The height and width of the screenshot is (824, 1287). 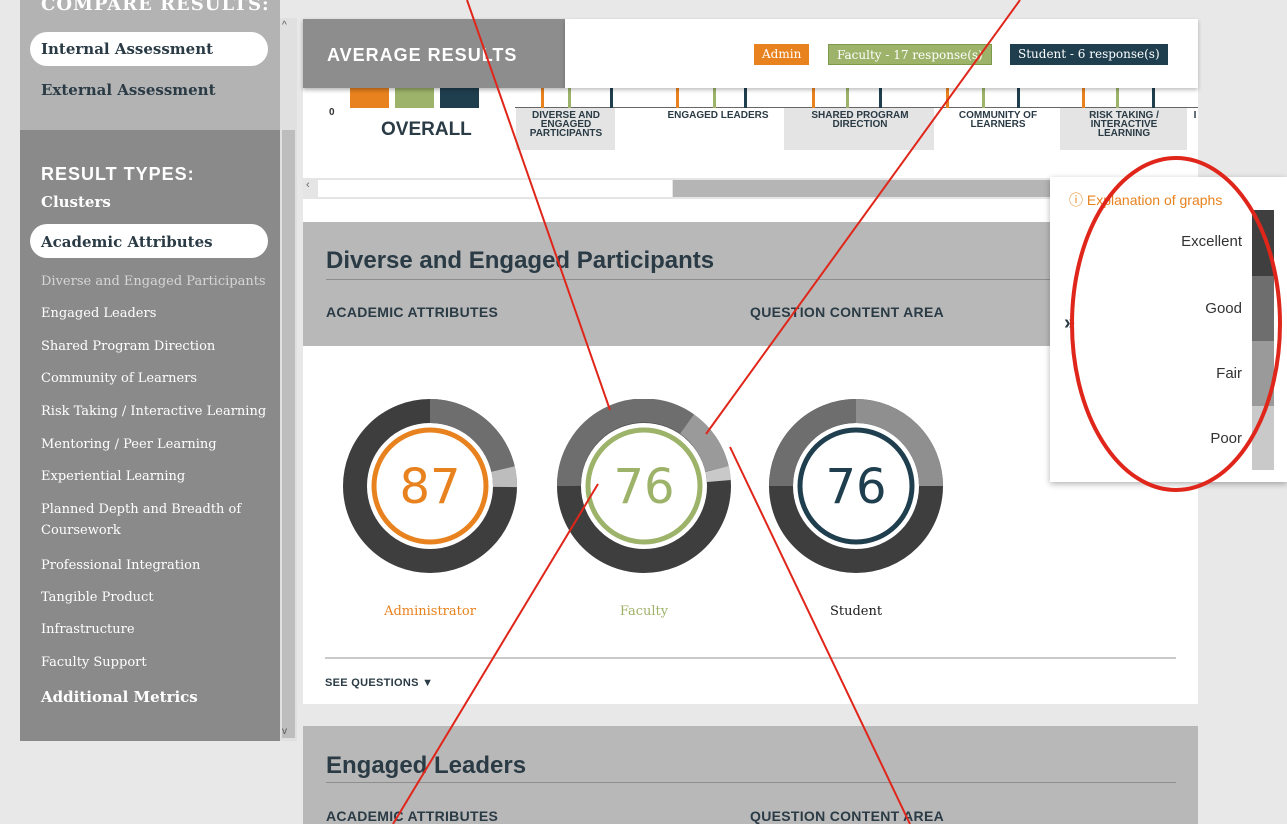 I want to click on sidebar-item-infrastructure: Infrastructure, so click(x=156, y=629).